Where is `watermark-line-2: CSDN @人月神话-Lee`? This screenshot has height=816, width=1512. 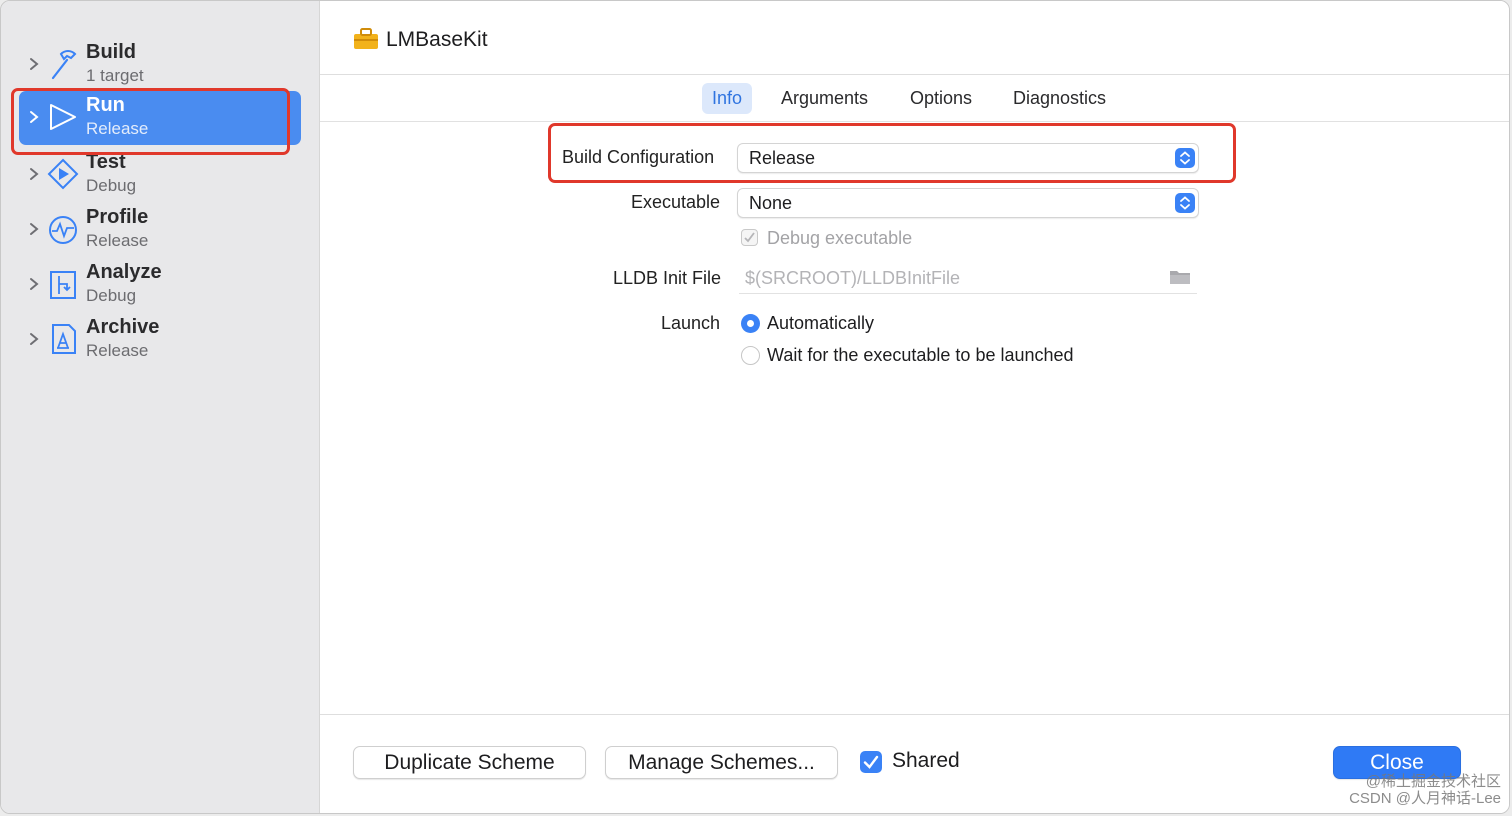
watermark-line-2: CSDN @人月神话-Lee is located at coordinates (1425, 798).